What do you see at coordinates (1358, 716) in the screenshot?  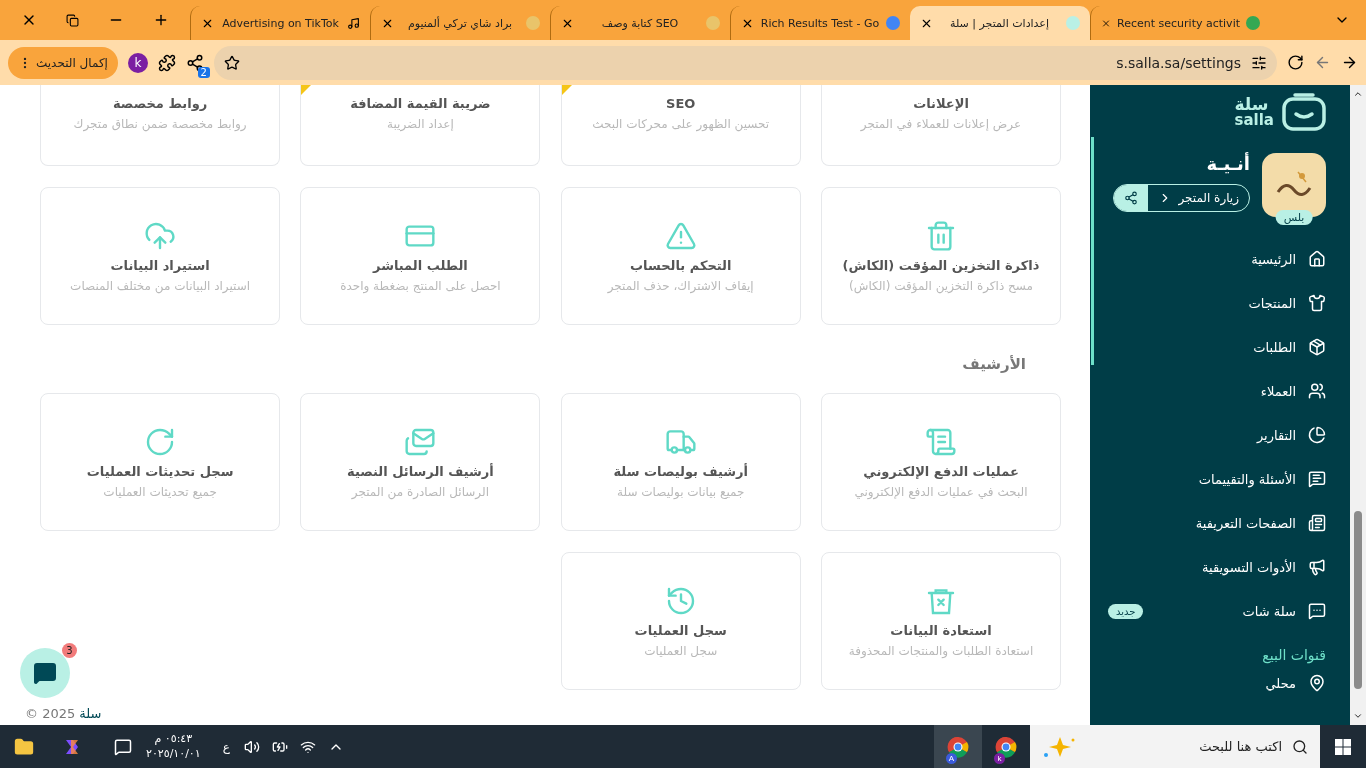 I see `scroll-down-icon` at bounding box center [1358, 716].